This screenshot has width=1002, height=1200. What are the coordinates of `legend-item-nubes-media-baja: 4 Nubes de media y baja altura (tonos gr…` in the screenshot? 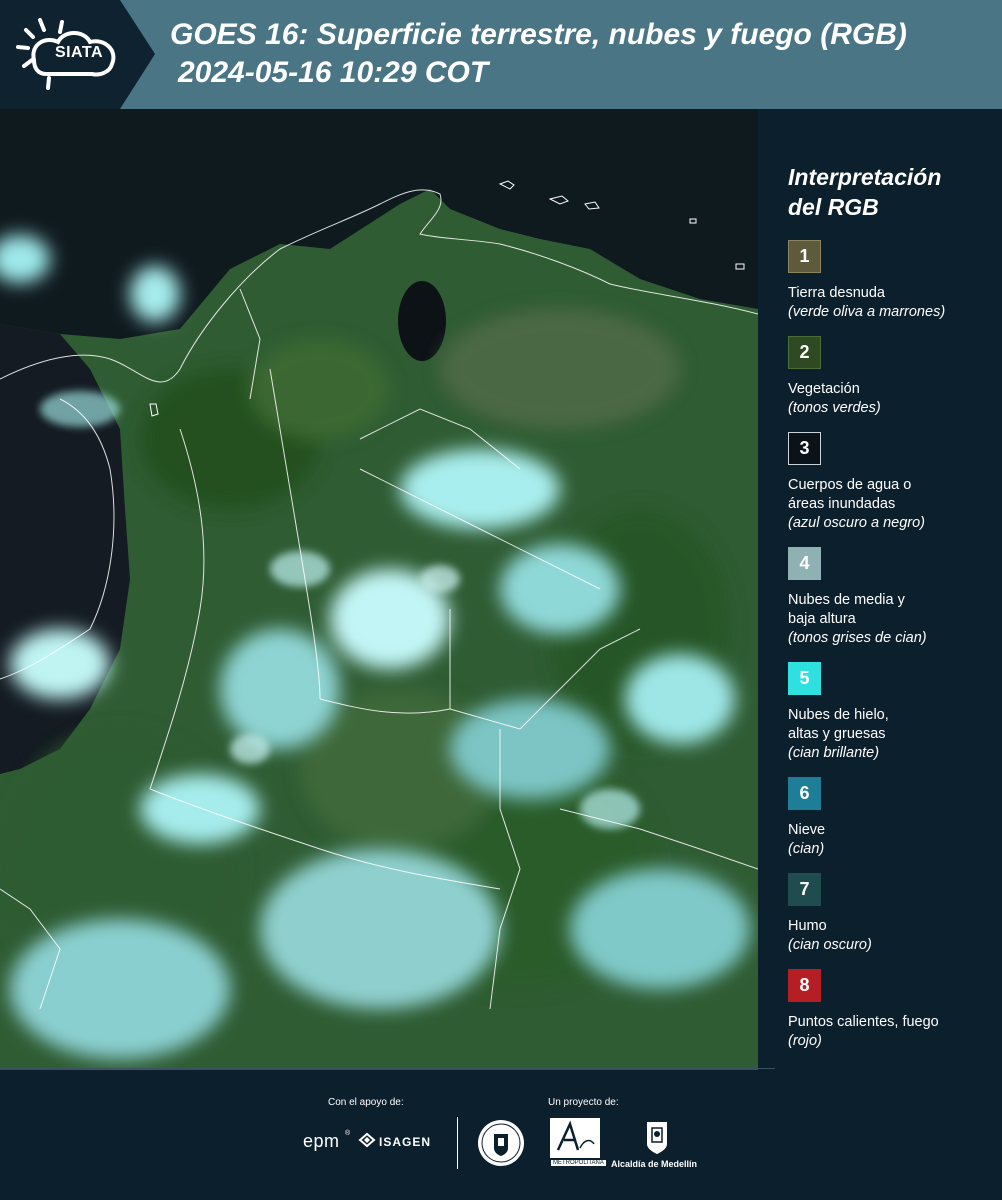 It's located at (890, 597).